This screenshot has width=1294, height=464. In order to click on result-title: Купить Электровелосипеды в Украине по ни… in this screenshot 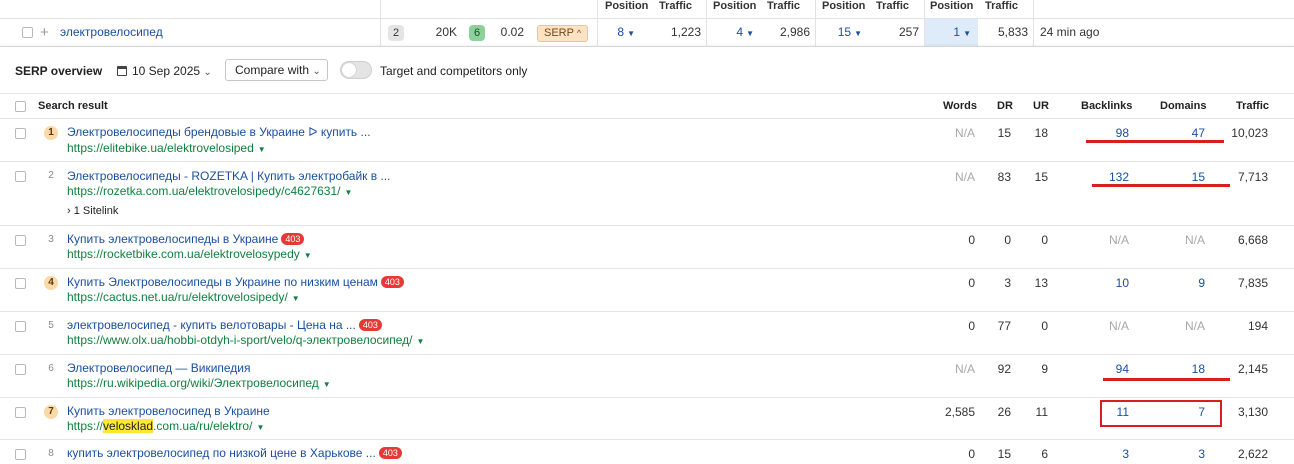, I will do `click(235, 282)`.